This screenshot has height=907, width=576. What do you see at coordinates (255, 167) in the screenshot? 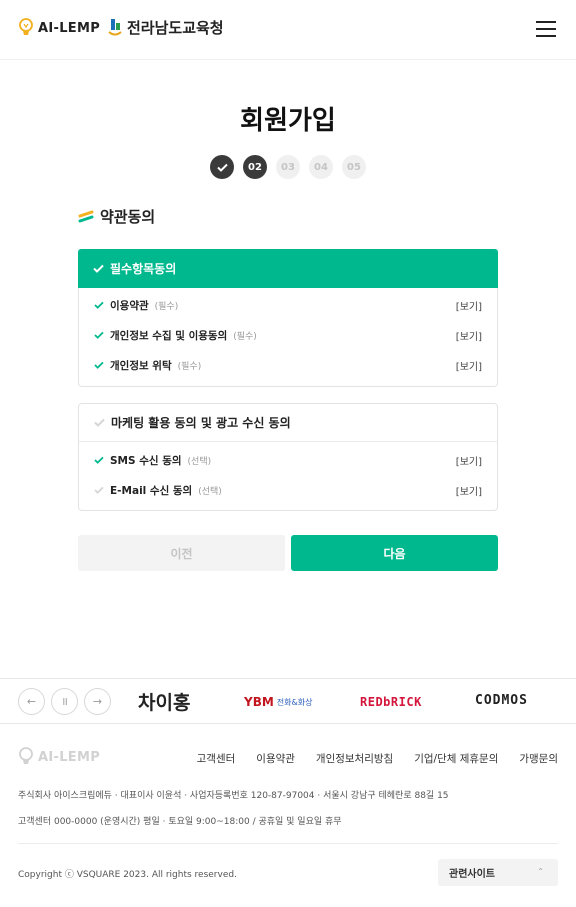
I see `step-2: 02` at bounding box center [255, 167].